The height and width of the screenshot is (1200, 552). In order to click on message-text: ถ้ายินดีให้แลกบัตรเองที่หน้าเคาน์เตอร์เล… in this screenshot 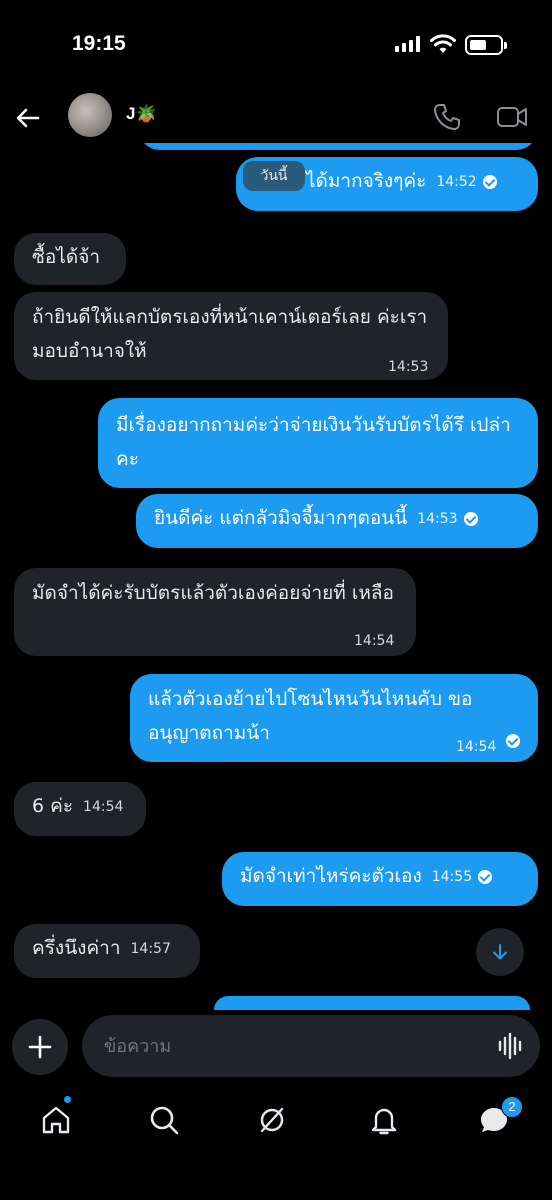, I will do `click(230, 334)`.